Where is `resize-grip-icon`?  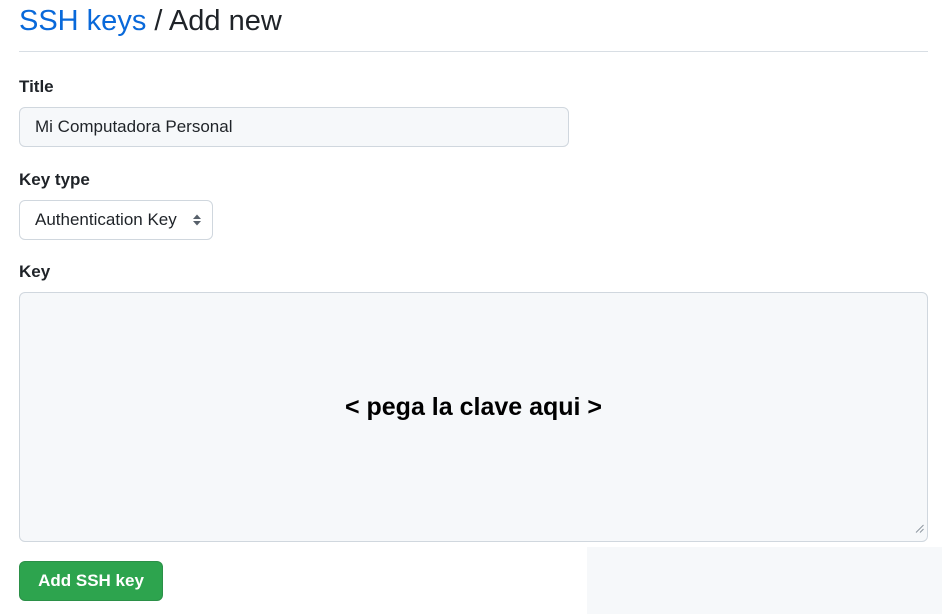 resize-grip-icon is located at coordinates (919, 529).